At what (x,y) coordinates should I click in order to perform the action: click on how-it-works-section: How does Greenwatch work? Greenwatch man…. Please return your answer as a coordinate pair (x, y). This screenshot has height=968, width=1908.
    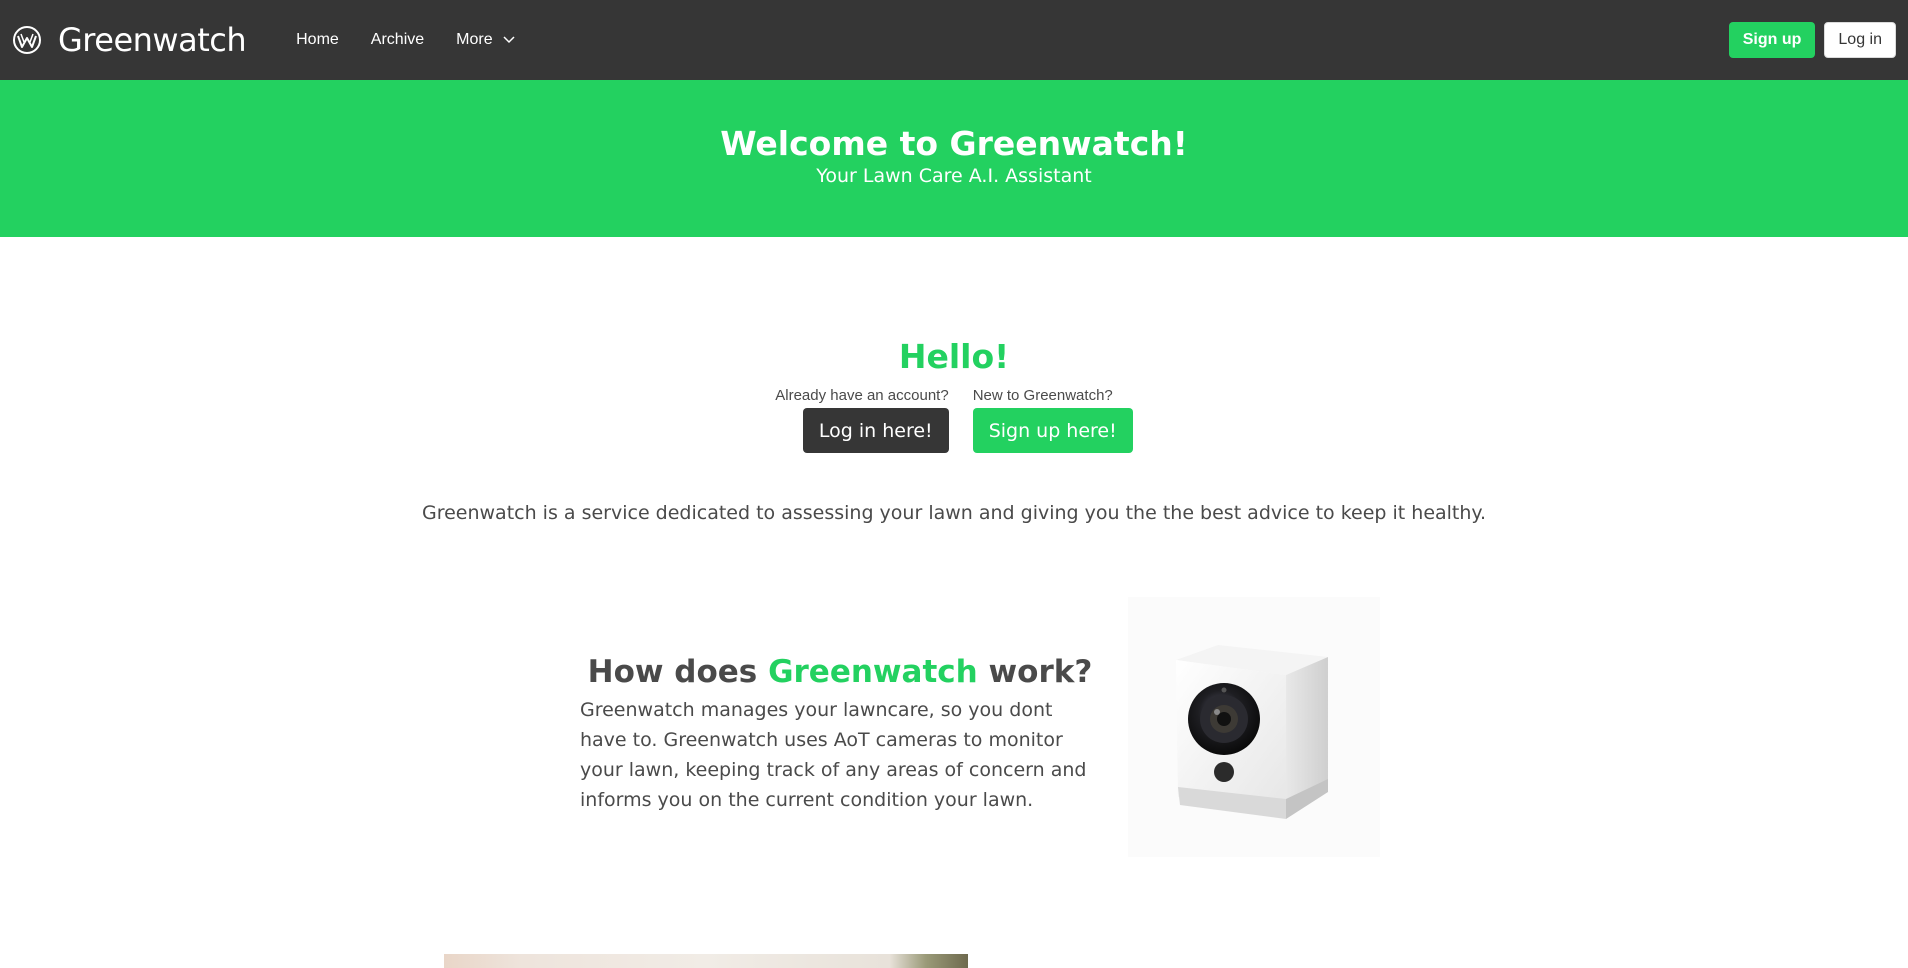
    Looking at the image, I should click on (840, 735).